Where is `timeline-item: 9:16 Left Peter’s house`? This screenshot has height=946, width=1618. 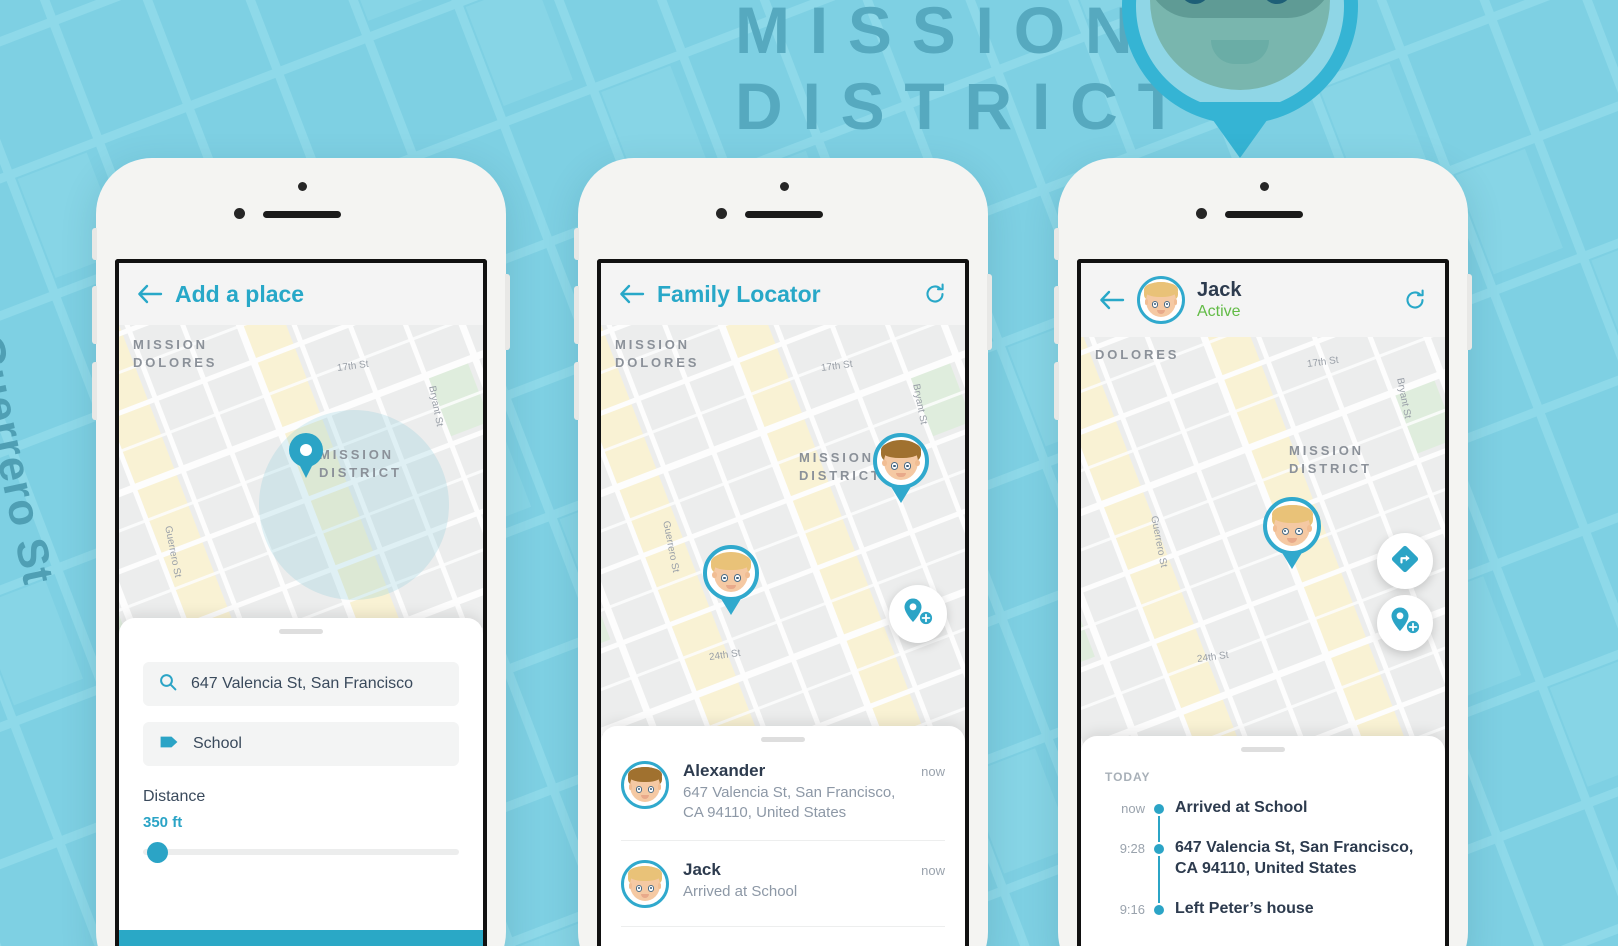 timeline-item: 9:16 Left Peter’s house is located at coordinates (1263, 919).